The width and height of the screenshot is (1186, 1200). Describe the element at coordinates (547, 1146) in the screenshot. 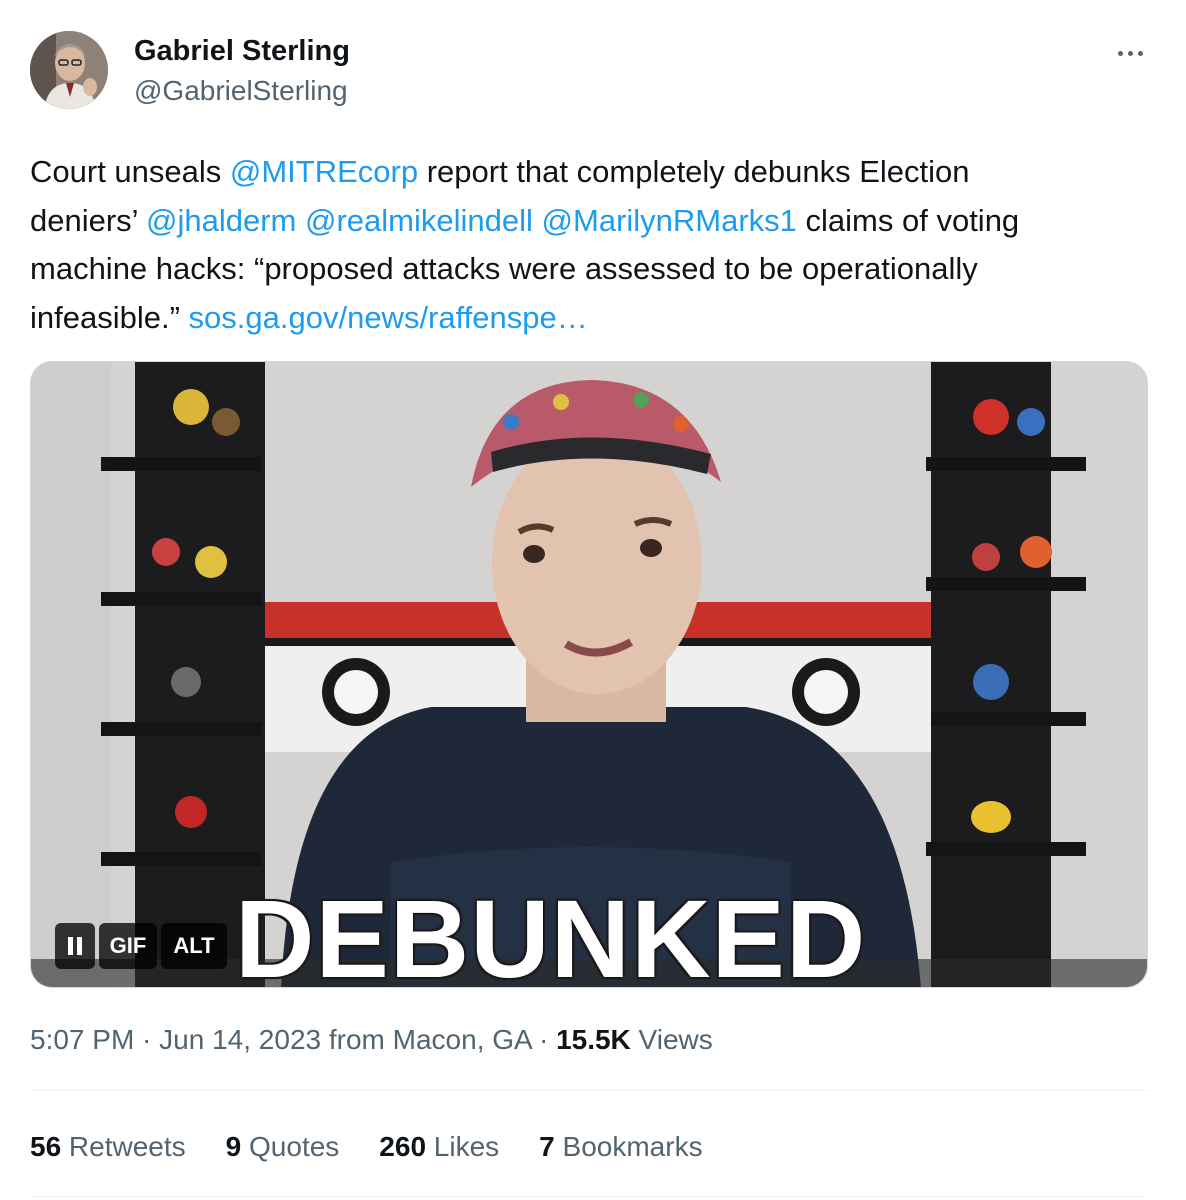

I see `bookmarks-count: 7` at that location.